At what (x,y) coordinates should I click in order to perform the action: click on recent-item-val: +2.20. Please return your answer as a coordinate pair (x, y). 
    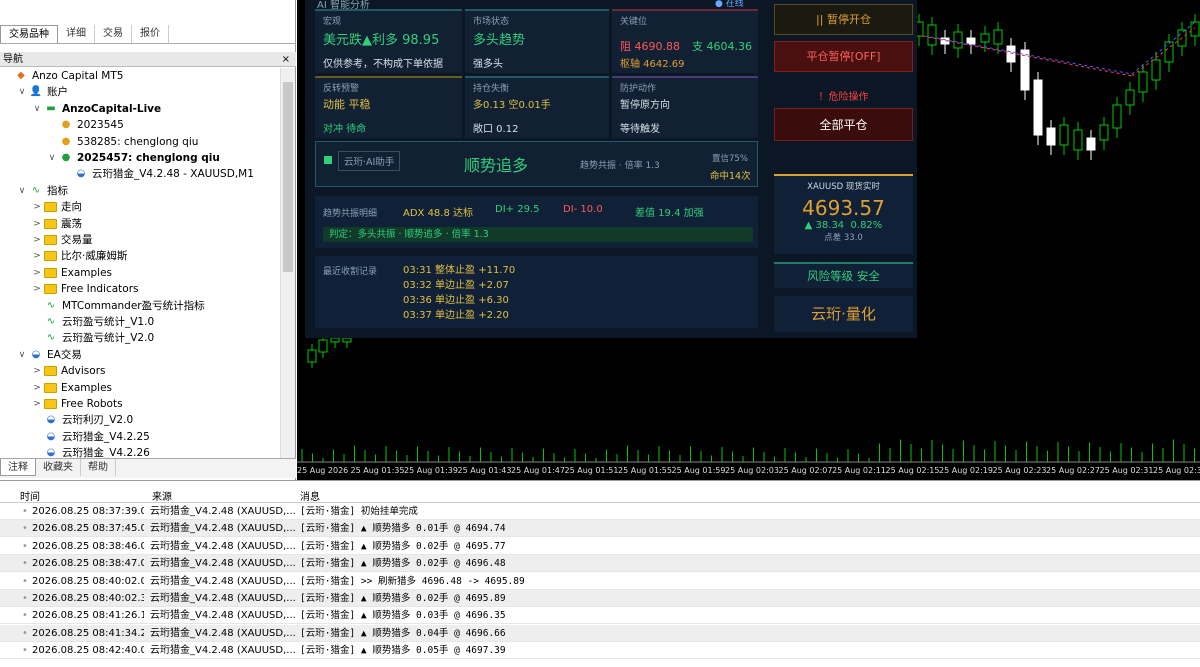
    Looking at the image, I should click on (493, 315).